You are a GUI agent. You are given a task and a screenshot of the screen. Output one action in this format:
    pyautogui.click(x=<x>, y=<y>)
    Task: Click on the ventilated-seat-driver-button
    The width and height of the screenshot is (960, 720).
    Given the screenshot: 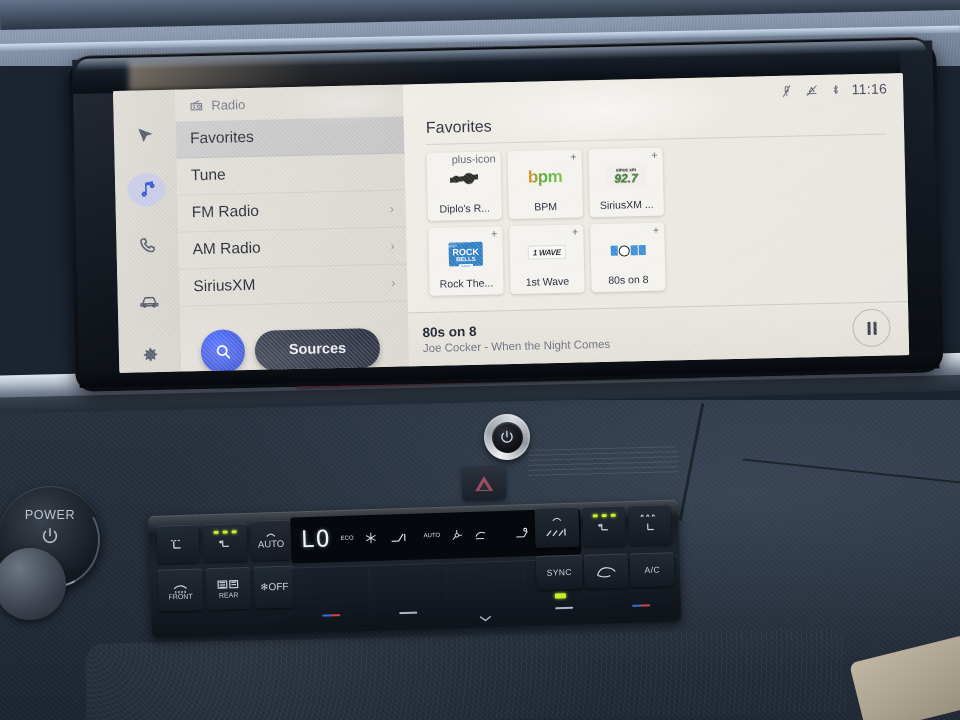 What is the action you would take?
    pyautogui.click(x=225, y=542)
    